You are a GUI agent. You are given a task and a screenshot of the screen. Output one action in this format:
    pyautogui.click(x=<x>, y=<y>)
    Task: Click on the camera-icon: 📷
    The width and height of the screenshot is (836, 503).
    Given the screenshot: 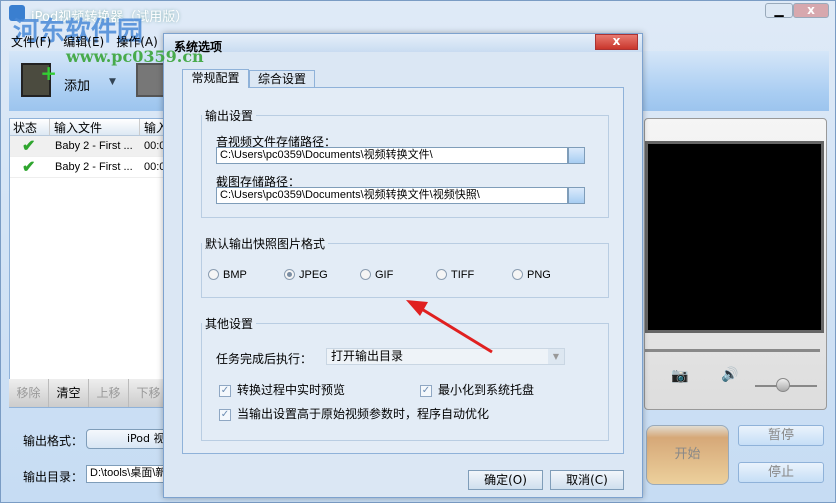 What is the action you would take?
    pyautogui.click(x=679, y=376)
    